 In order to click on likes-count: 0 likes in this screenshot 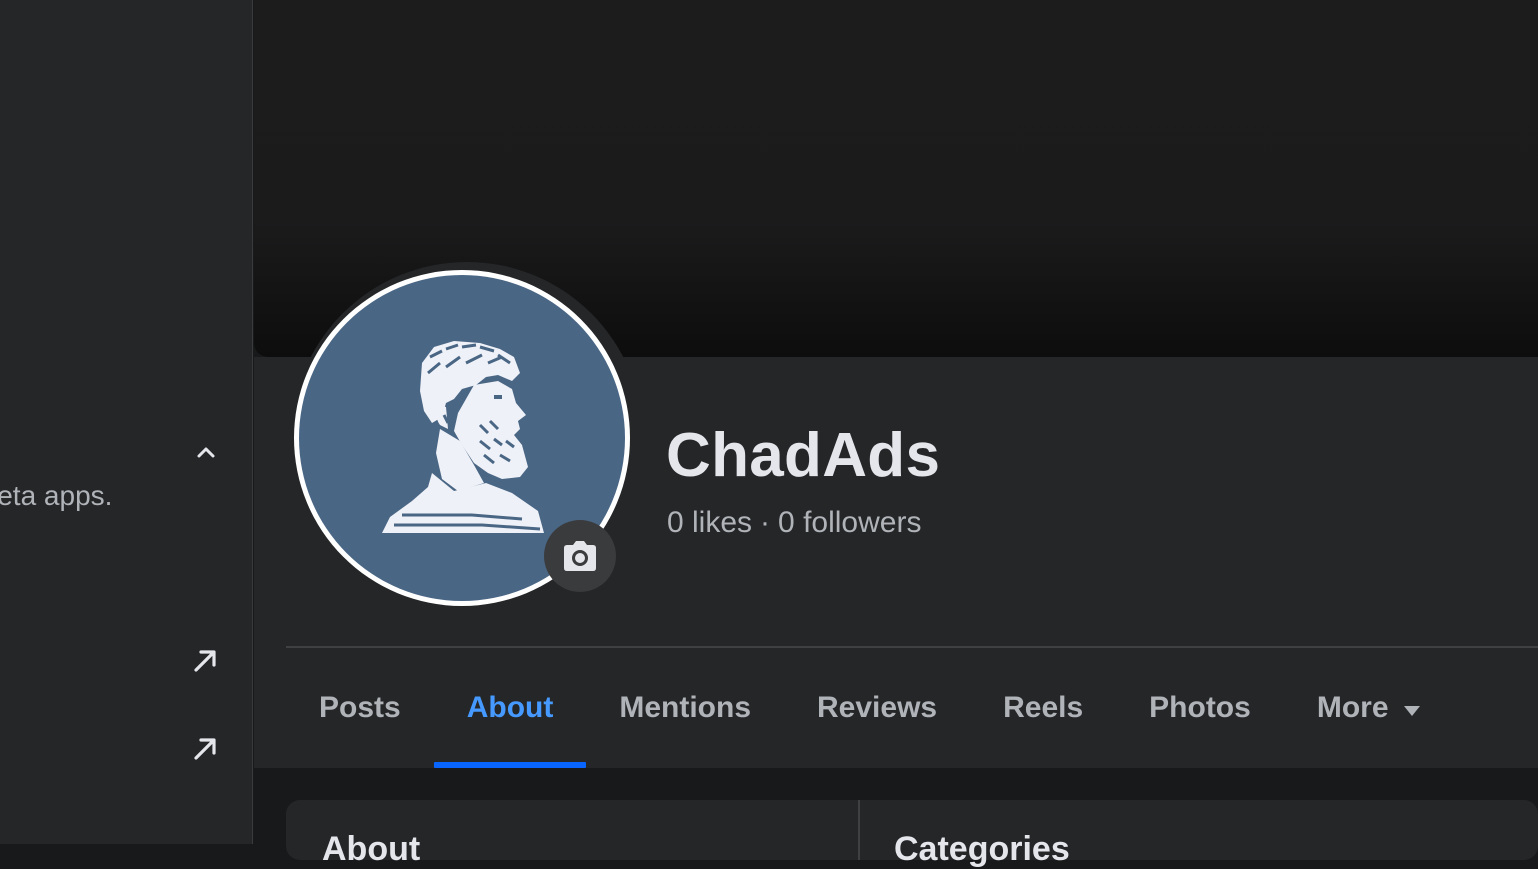, I will do `click(709, 522)`.